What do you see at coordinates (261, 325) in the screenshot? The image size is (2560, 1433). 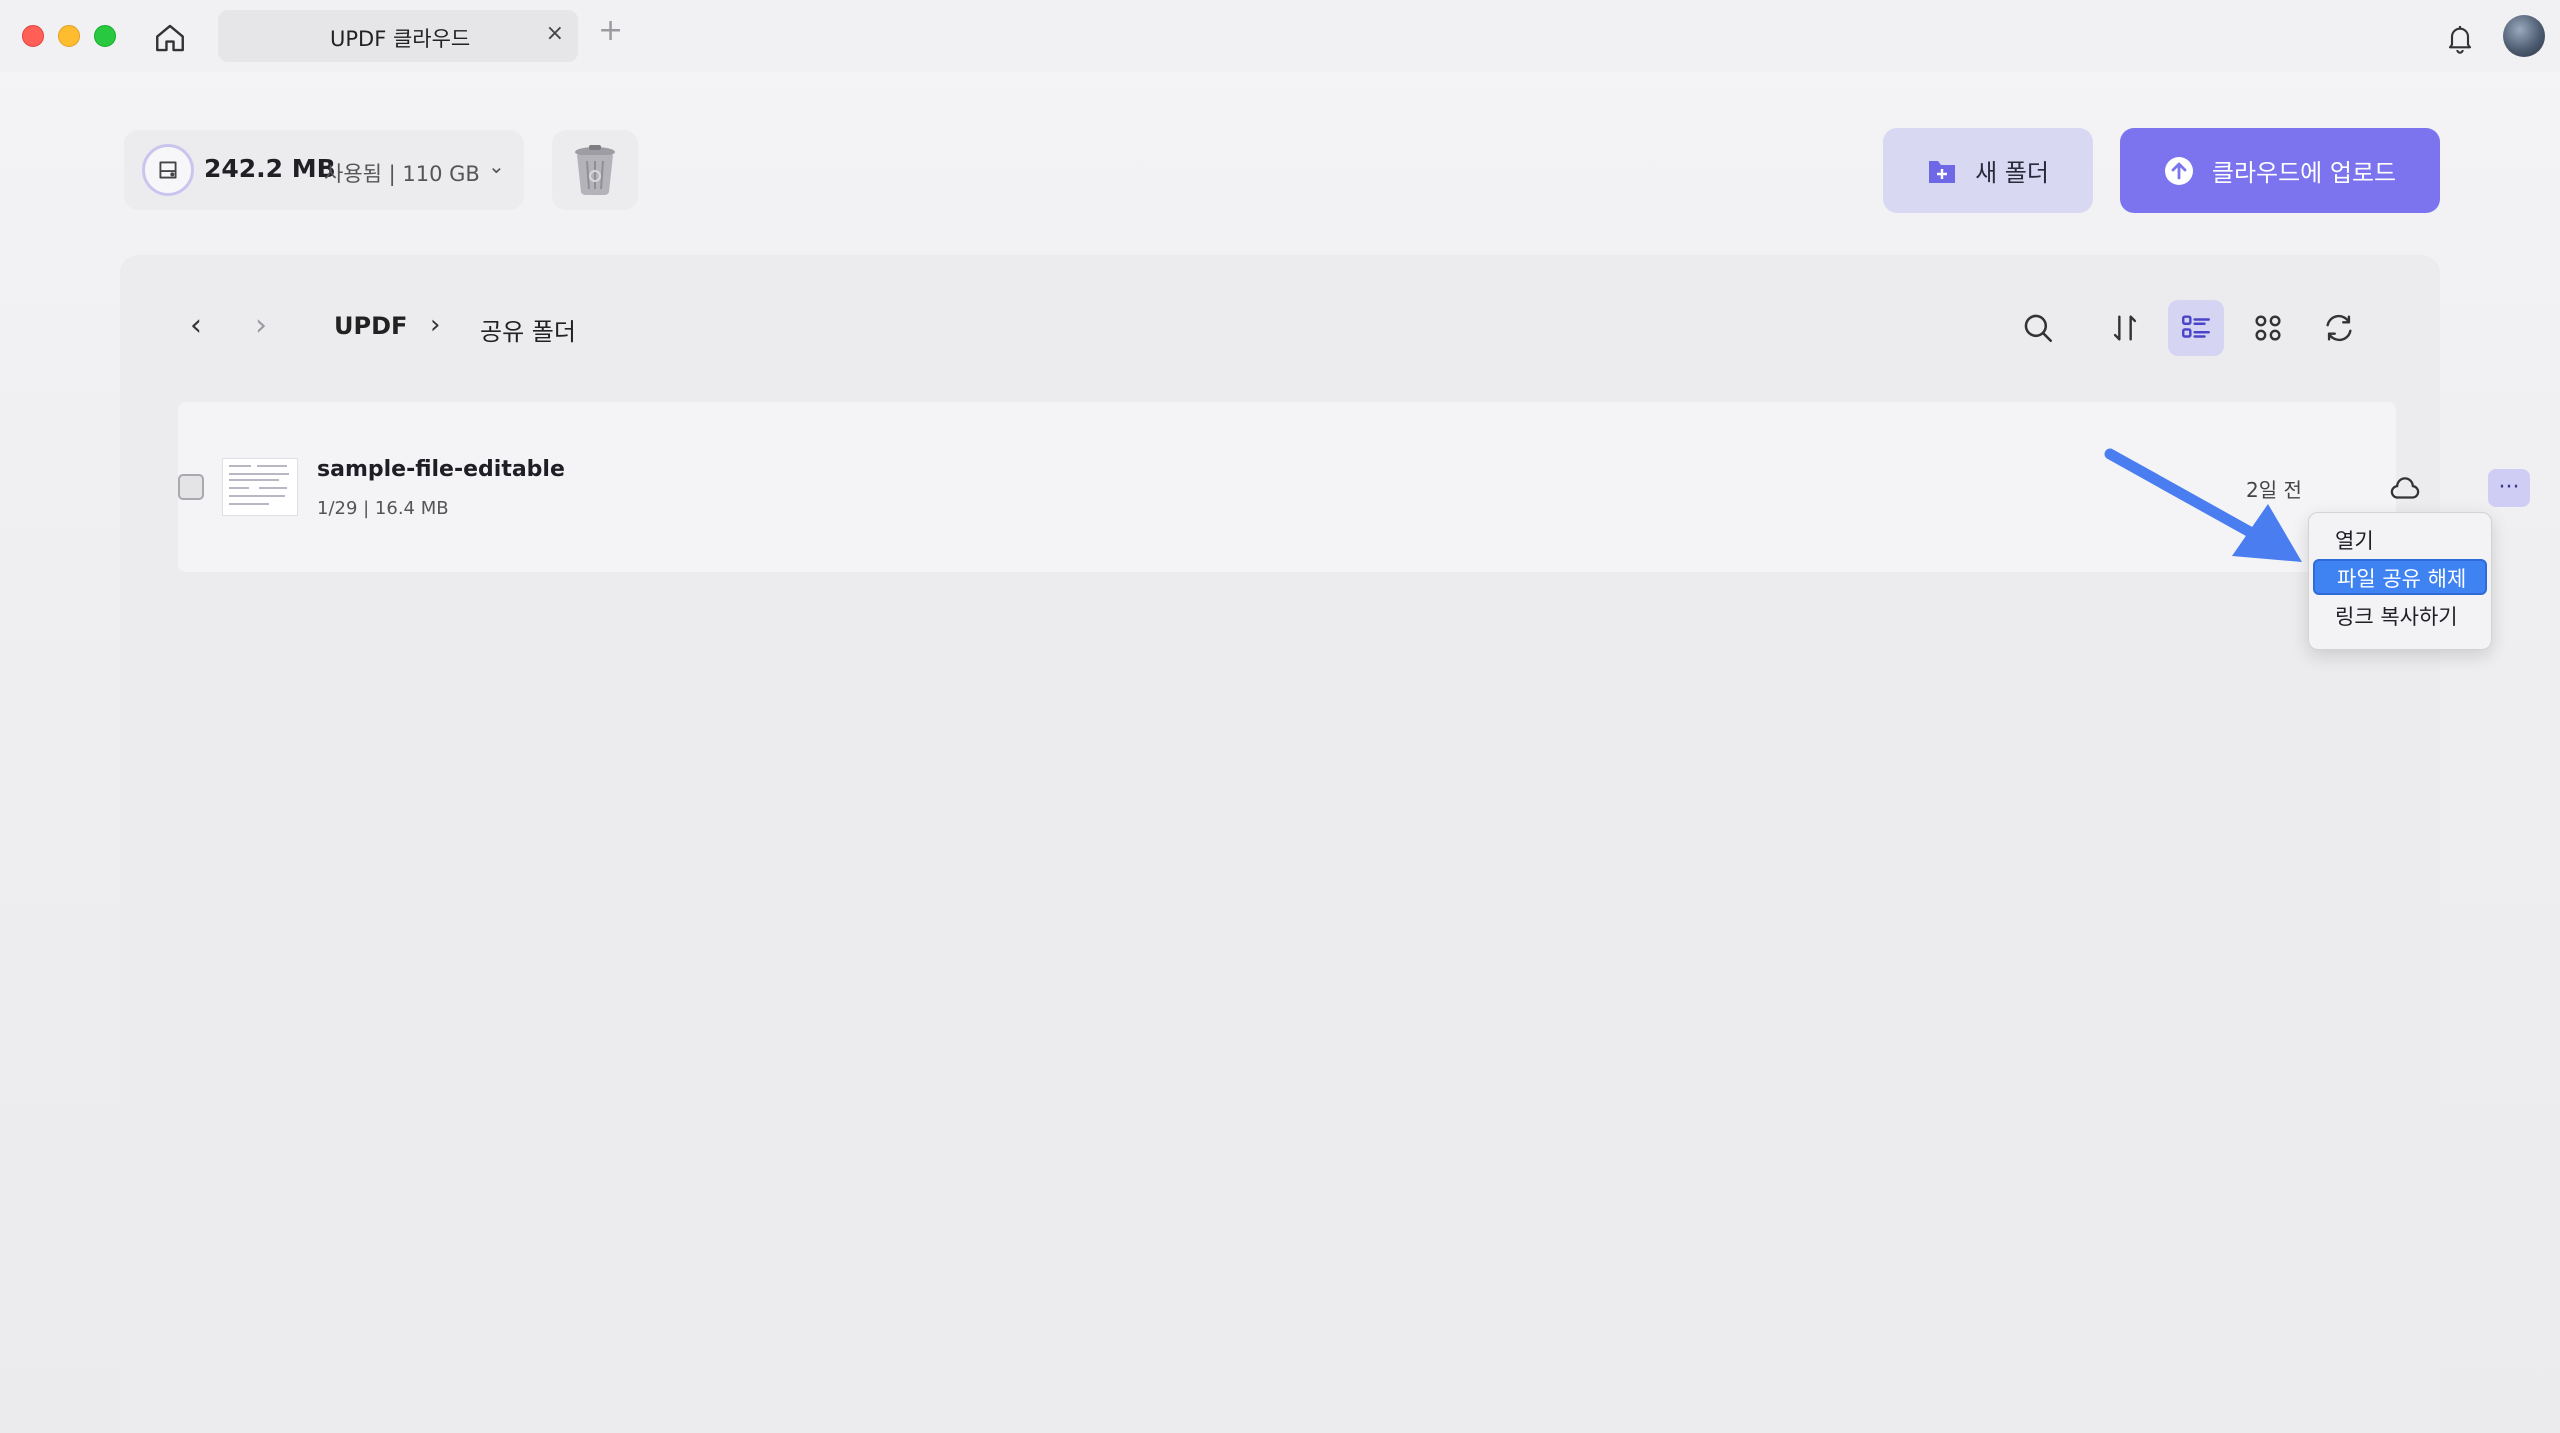 I see `forward-button: ›` at bounding box center [261, 325].